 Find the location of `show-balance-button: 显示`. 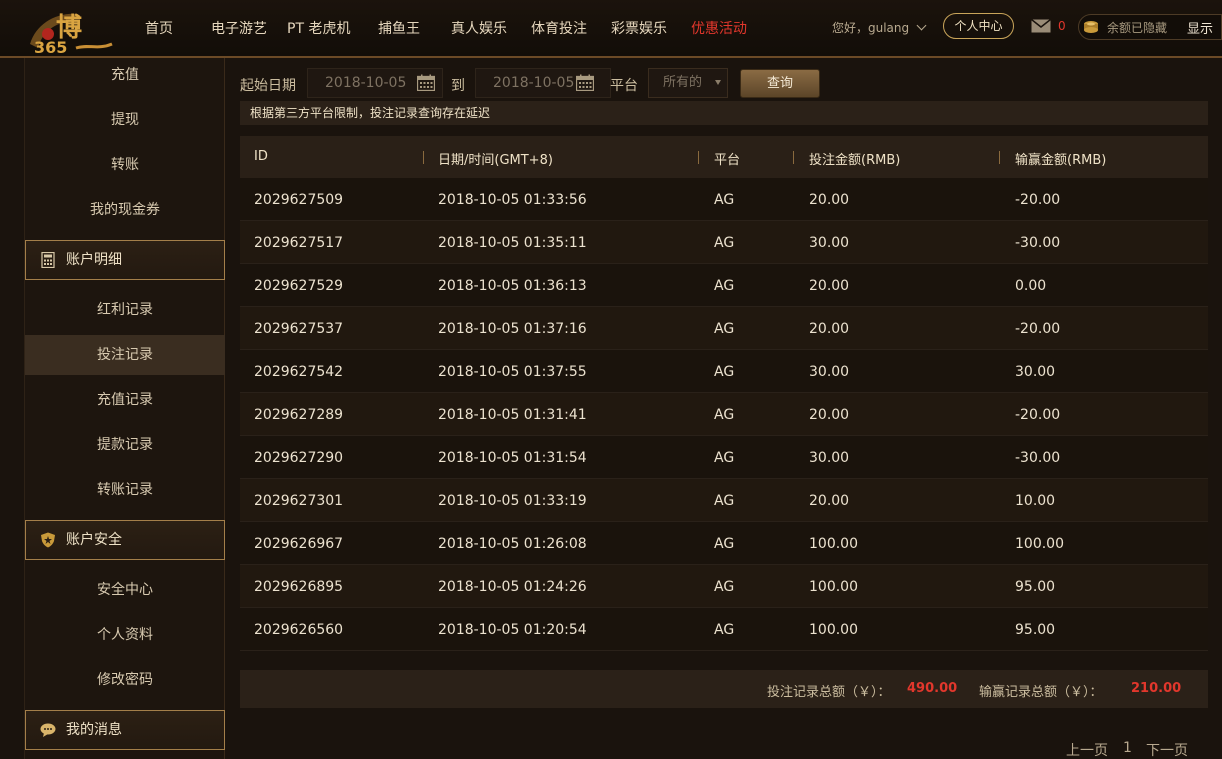

show-balance-button: 显示 is located at coordinates (1200, 27).